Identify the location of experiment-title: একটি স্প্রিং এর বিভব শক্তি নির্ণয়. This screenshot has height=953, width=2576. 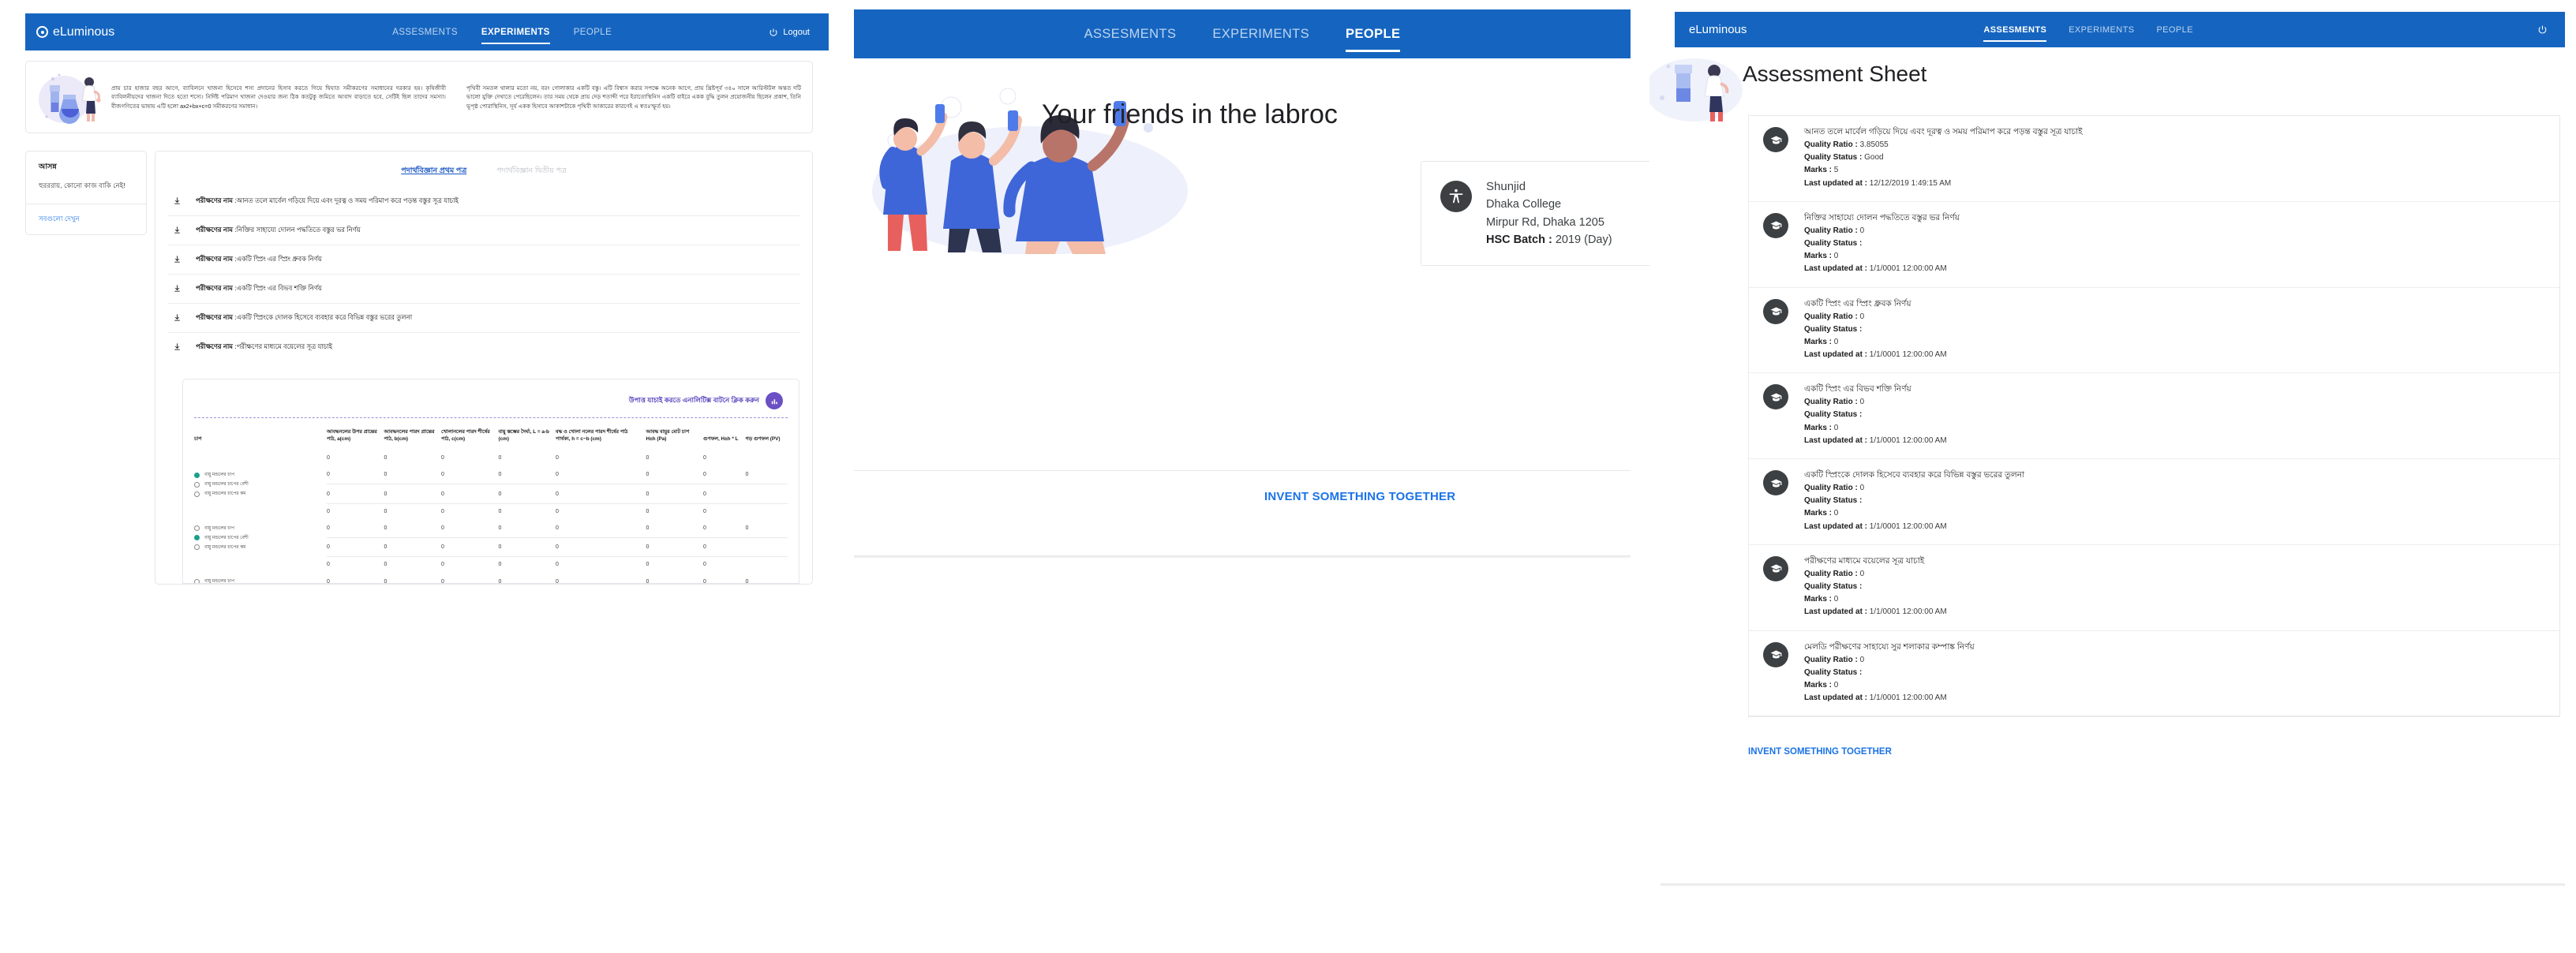
(279, 288).